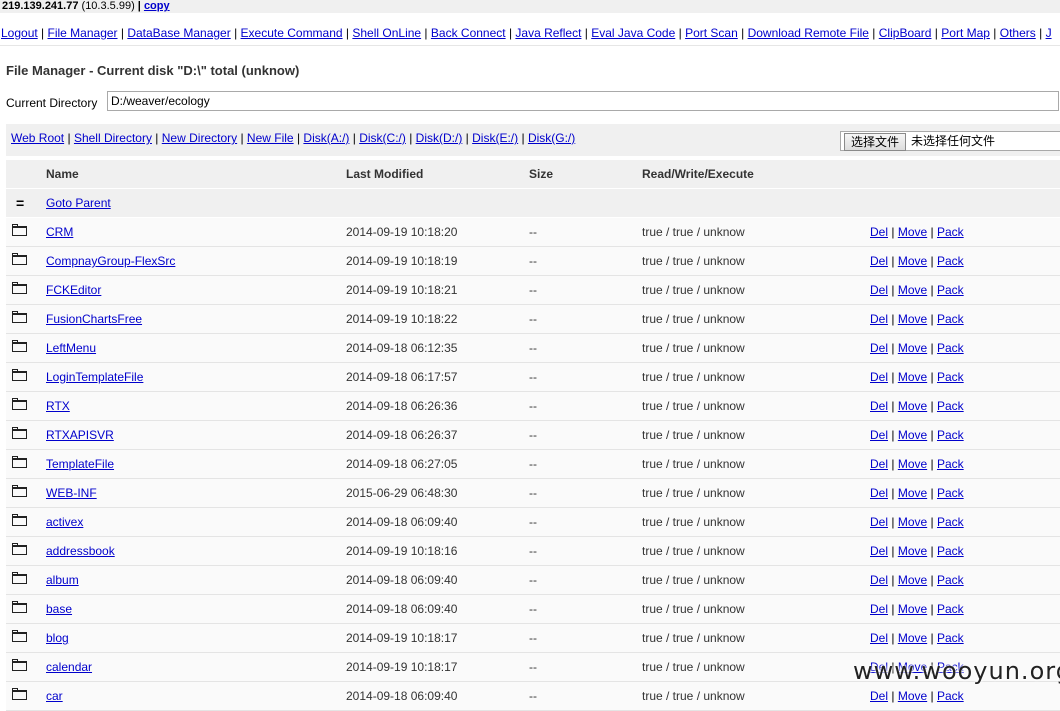  What do you see at coordinates (108, 6) in the screenshot?
I see `host-lan-ip: (10.3.5.99)` at bounding box center [108, 6].